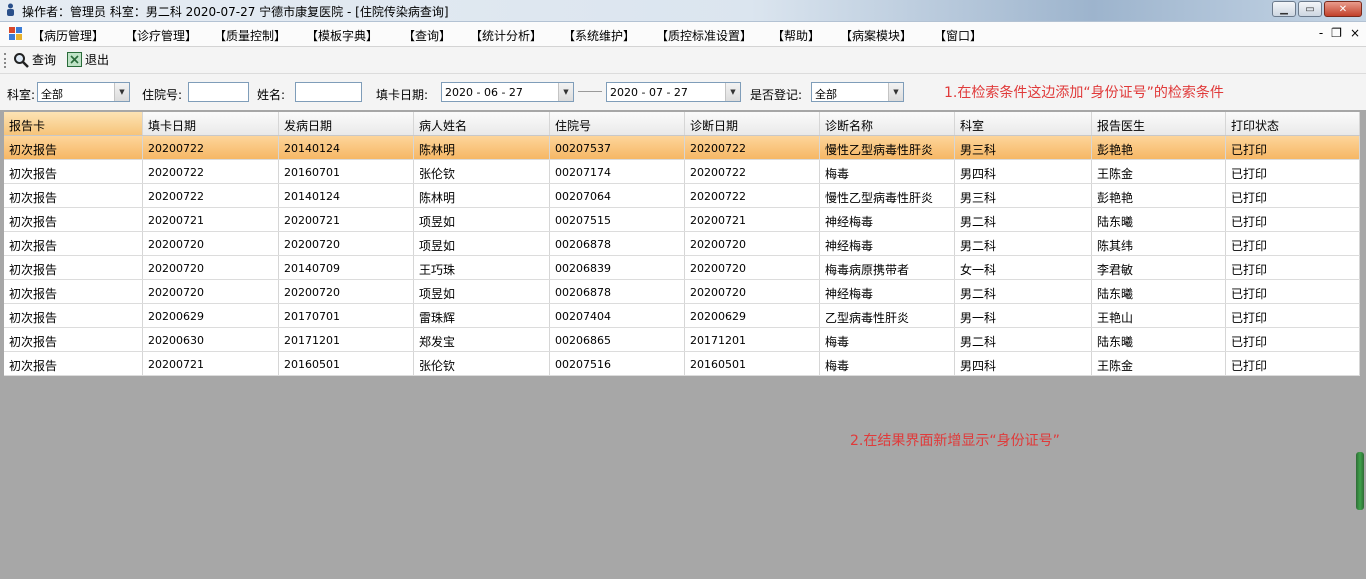  What do you see at coordinates (704, 35) in the screenshot?
I see `menu-item-qc-standards: 【质控标准设置】` at bounding box center [704, 35].